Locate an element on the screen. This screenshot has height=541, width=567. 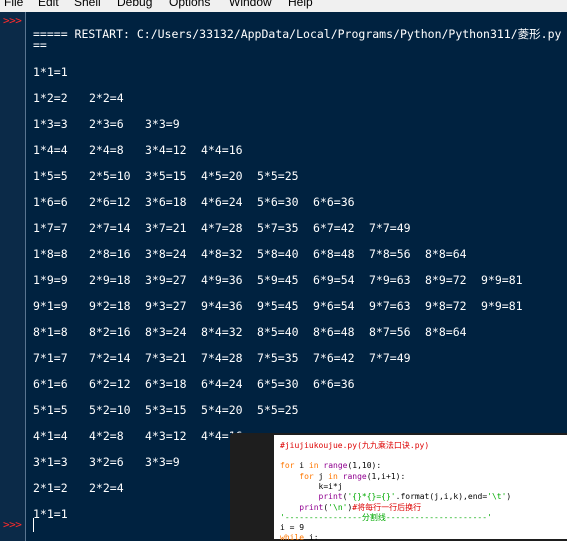
table-cell: 4*5=20 is located at coordinates (222, 176).